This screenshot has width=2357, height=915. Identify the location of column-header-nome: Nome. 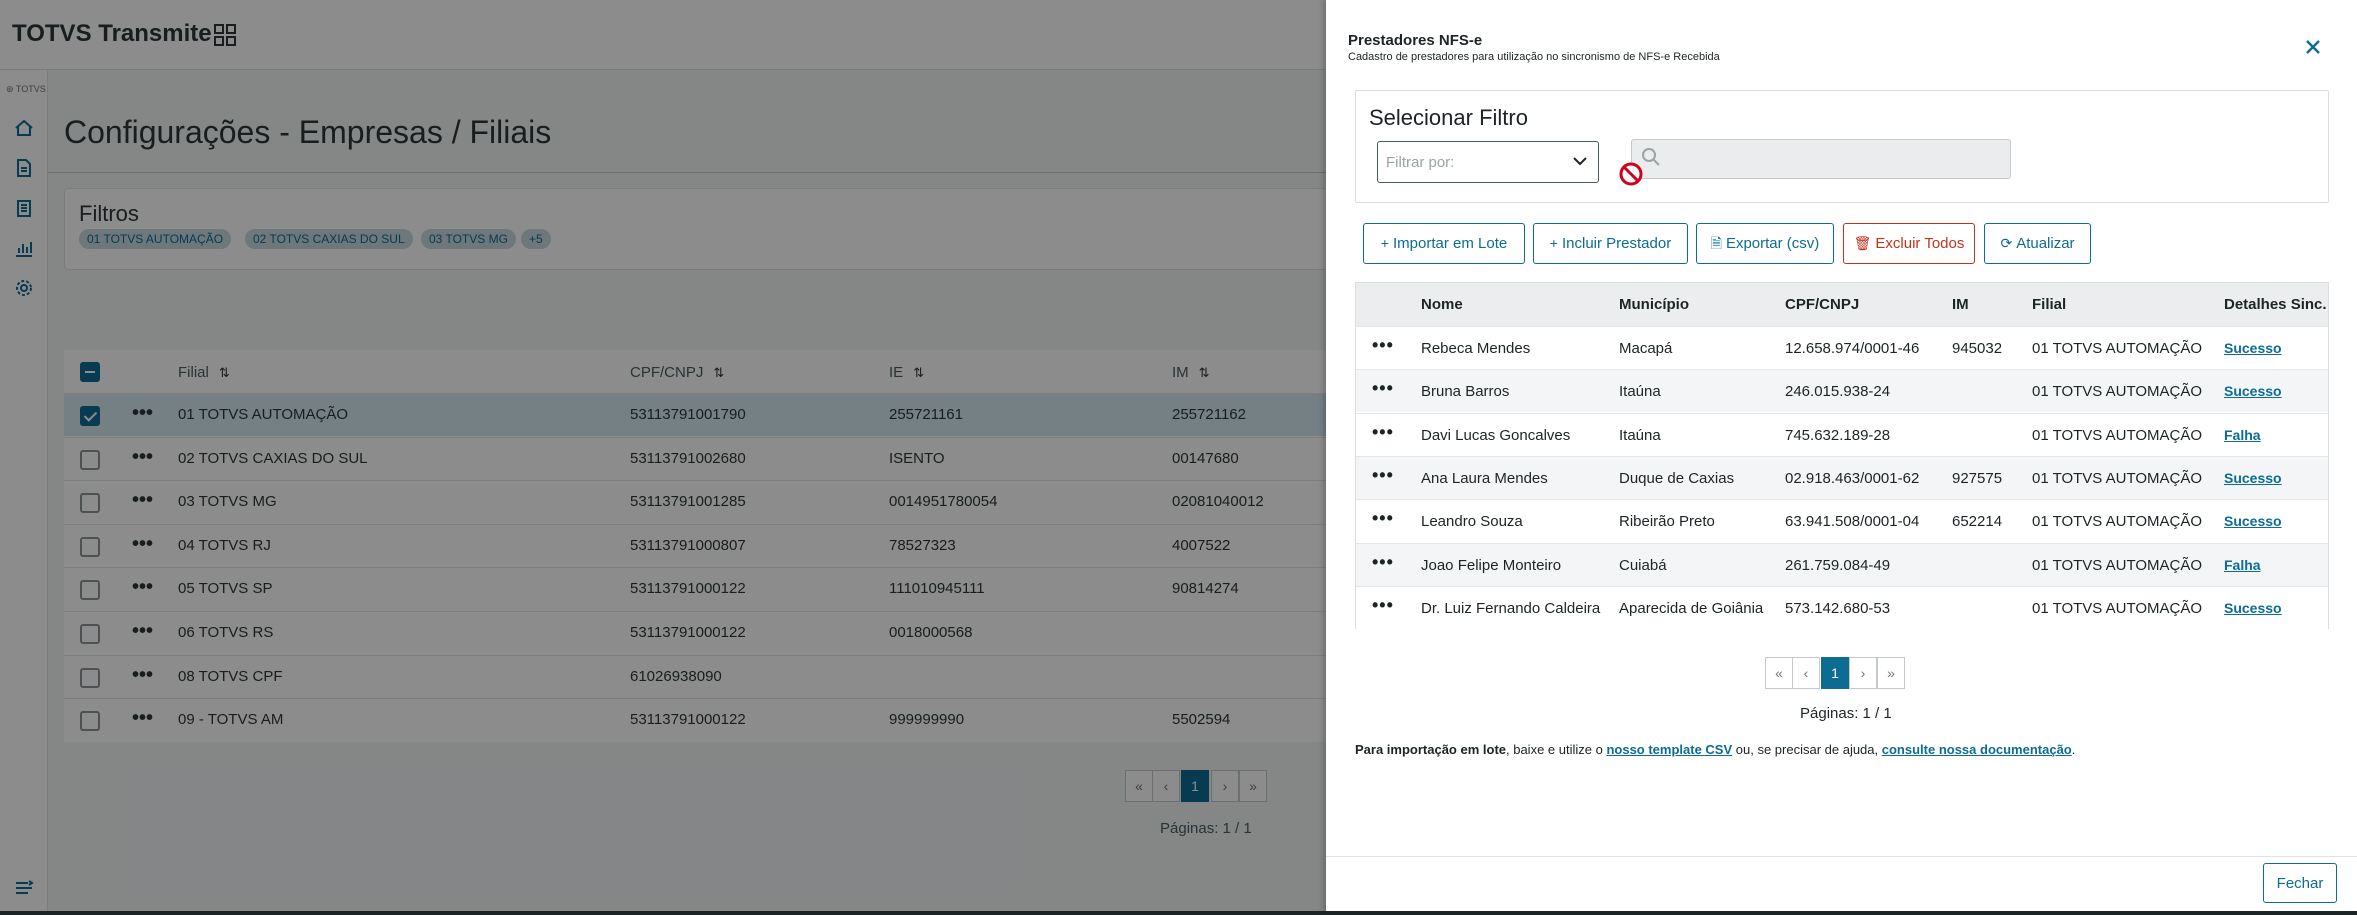
(1442, 304).